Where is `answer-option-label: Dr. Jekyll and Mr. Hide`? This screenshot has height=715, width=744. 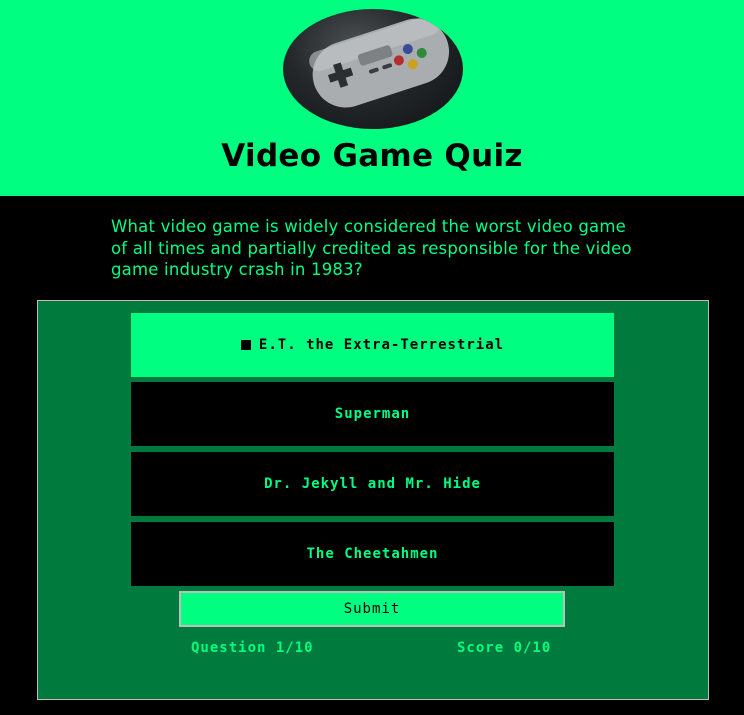
answer-option-label: Dr. Jekyll and Mr. Hide is located at coordinates (372, 484).